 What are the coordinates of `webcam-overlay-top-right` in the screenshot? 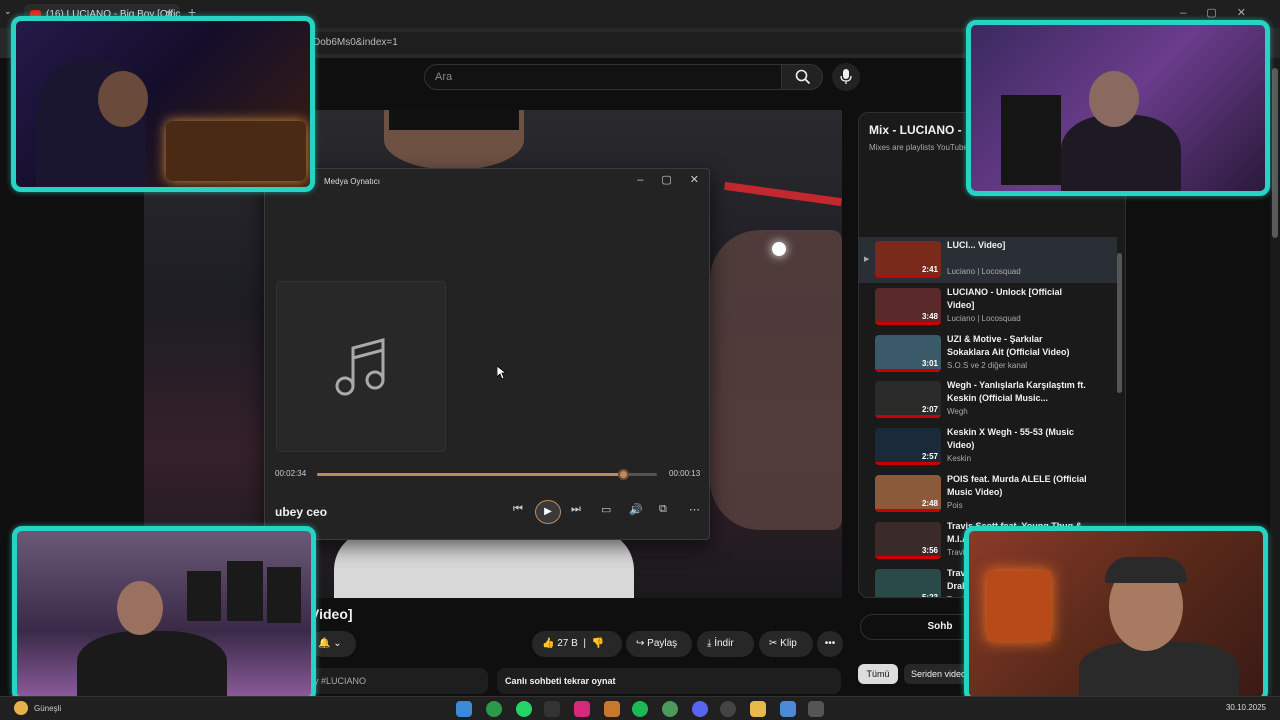 It's located at (1118, 108).